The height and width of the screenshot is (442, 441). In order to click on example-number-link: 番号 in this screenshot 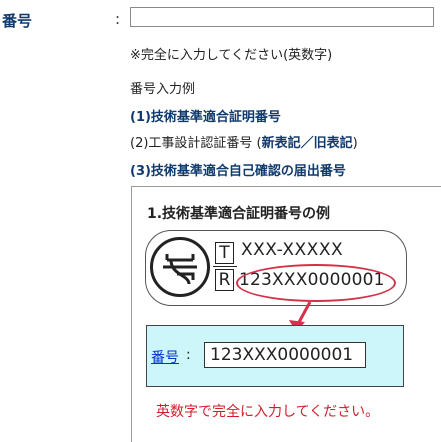, I will do `click(165, 357)`.